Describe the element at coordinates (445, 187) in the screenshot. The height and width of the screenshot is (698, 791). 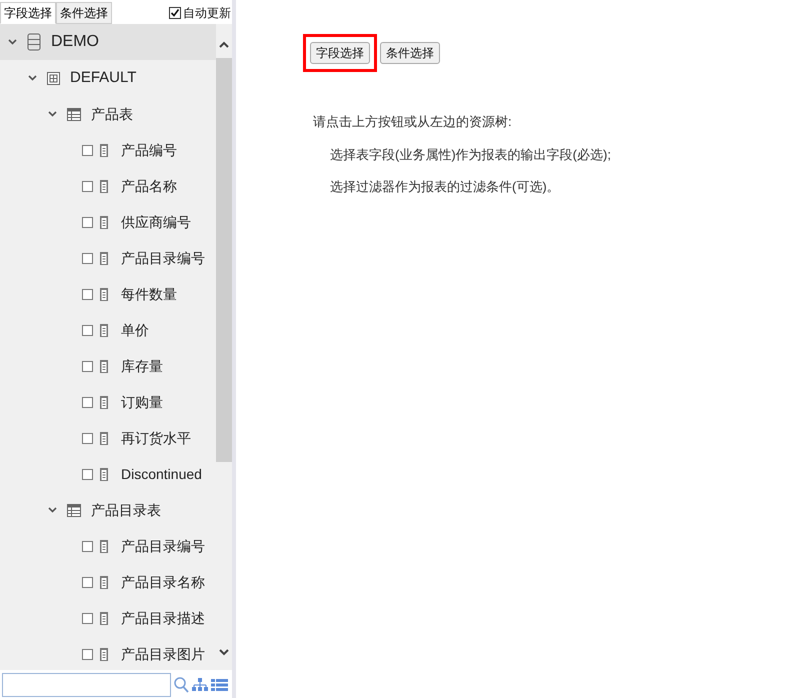
I see `instruction-text: 选择过滤器作为报表的过滤条件(可选)。` at that location.